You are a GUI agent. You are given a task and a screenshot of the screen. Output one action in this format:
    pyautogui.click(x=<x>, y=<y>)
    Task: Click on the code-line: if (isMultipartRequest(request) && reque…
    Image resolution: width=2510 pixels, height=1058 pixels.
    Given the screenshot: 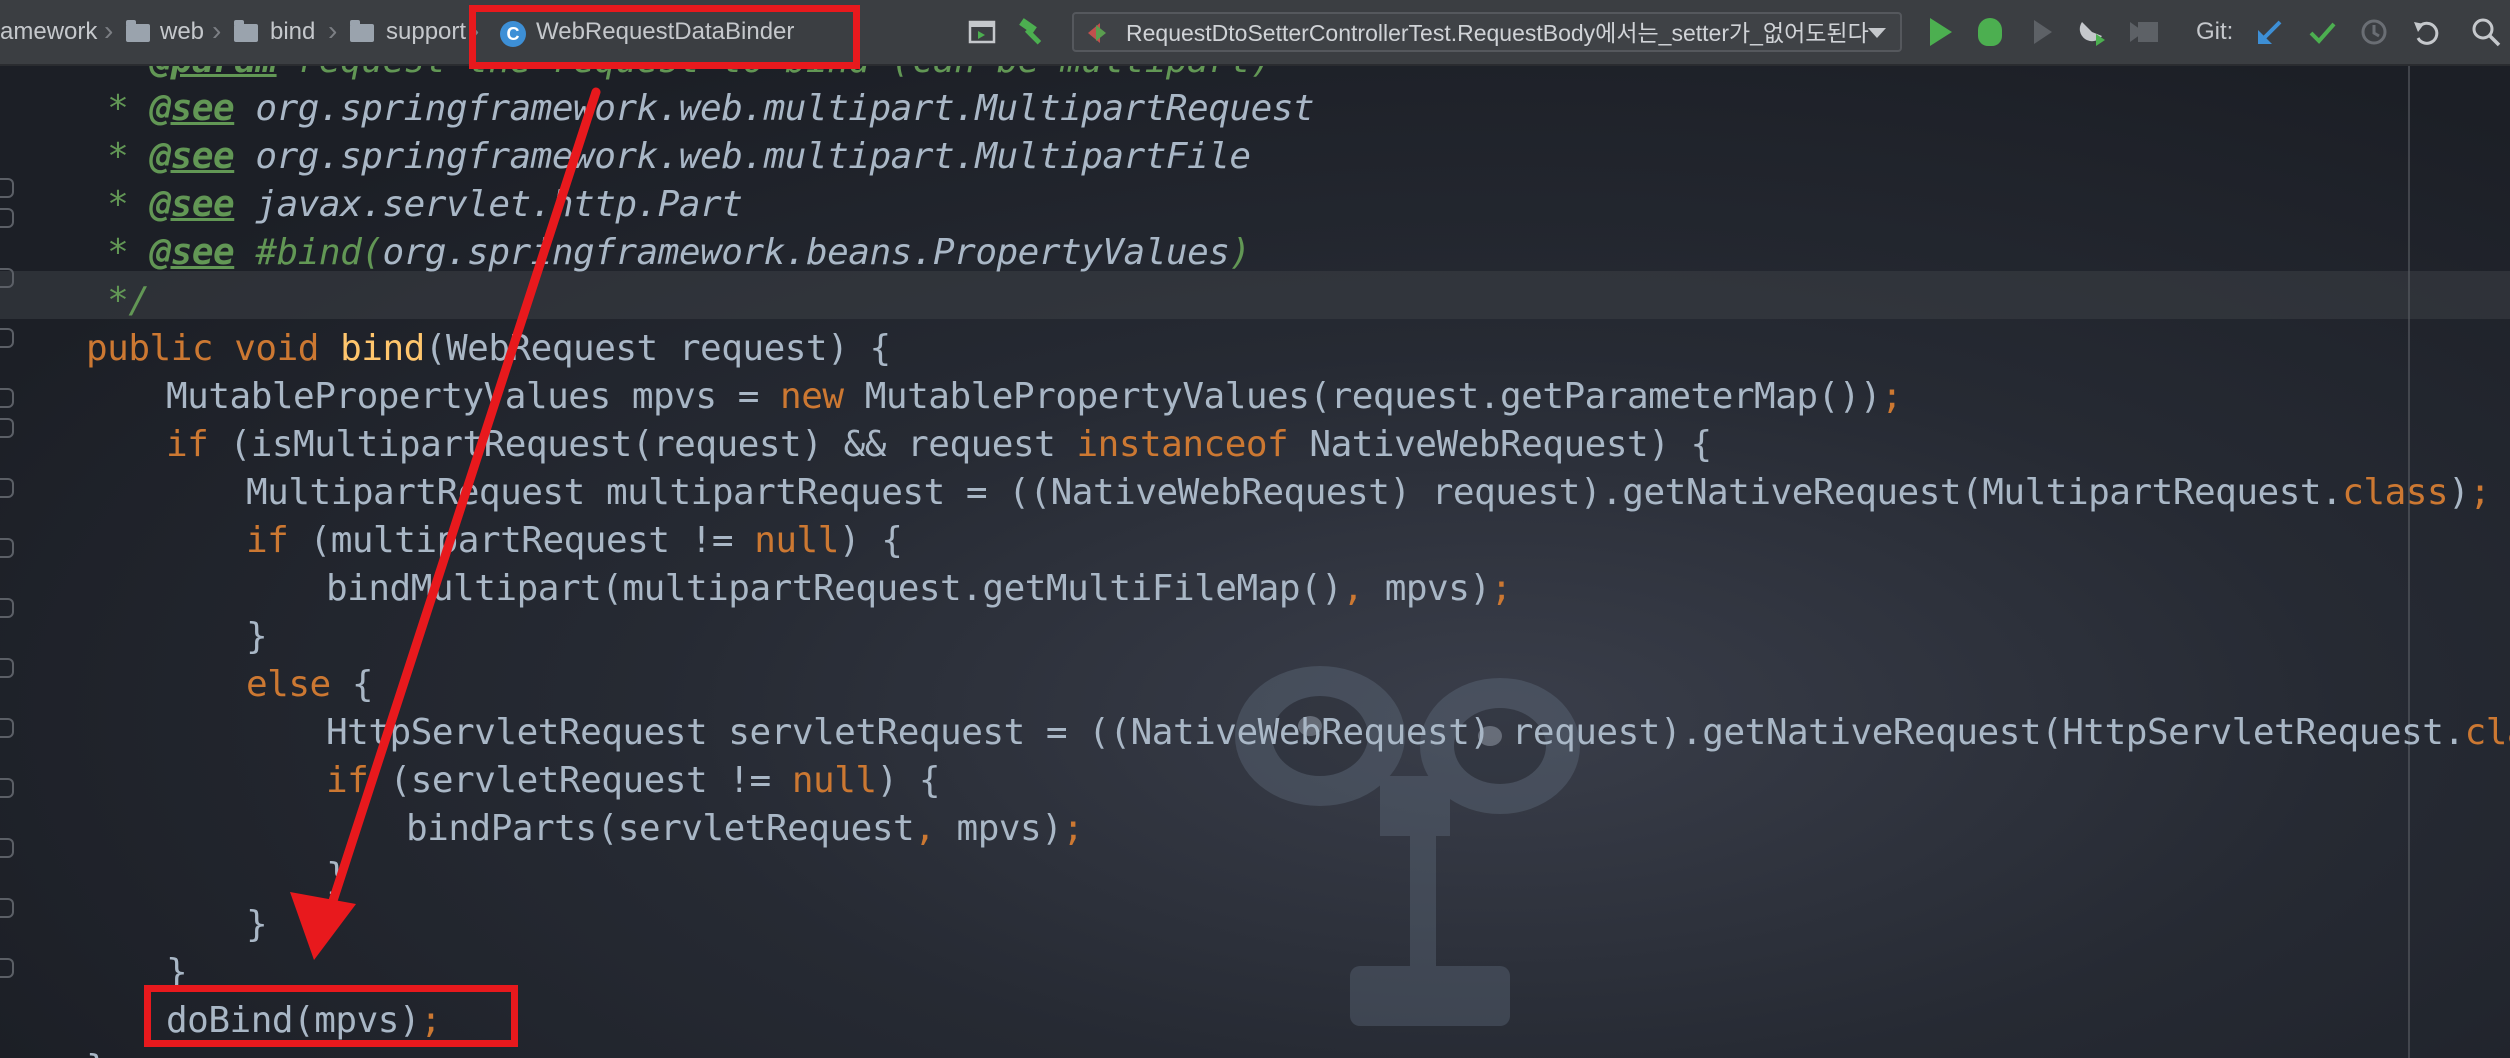 What is the action you would take?
    pyautogui.click(x=939, y=445)
    